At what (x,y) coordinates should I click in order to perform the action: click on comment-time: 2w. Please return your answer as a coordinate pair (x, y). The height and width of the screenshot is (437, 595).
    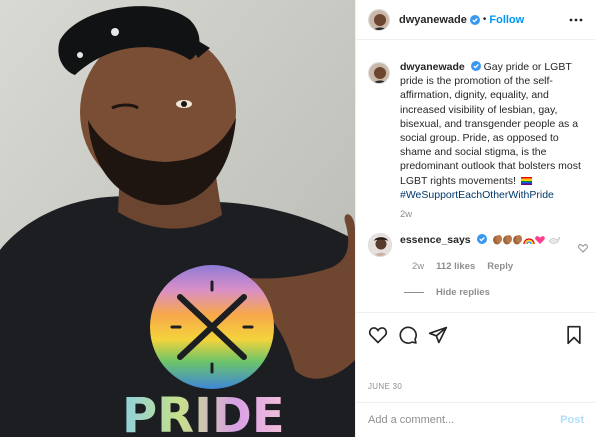
    Looking at the image, I should click on (418, 266).